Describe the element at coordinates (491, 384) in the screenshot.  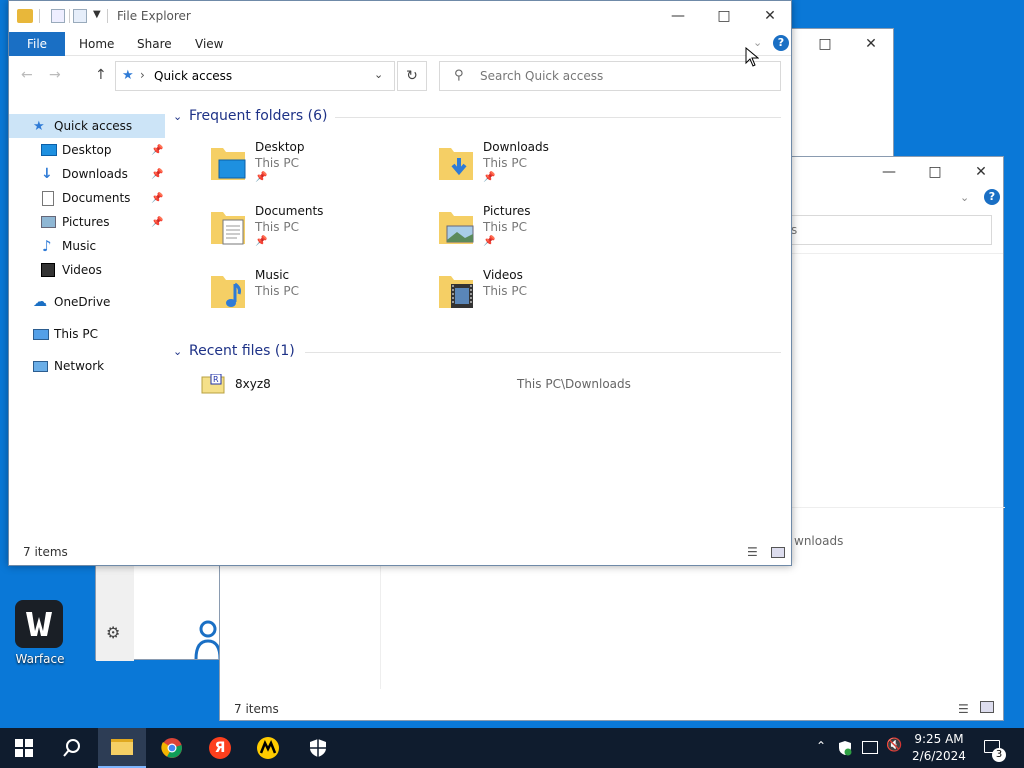
I see `recent-file-row: R 8xyz8 This PC\Downloads` at that location.